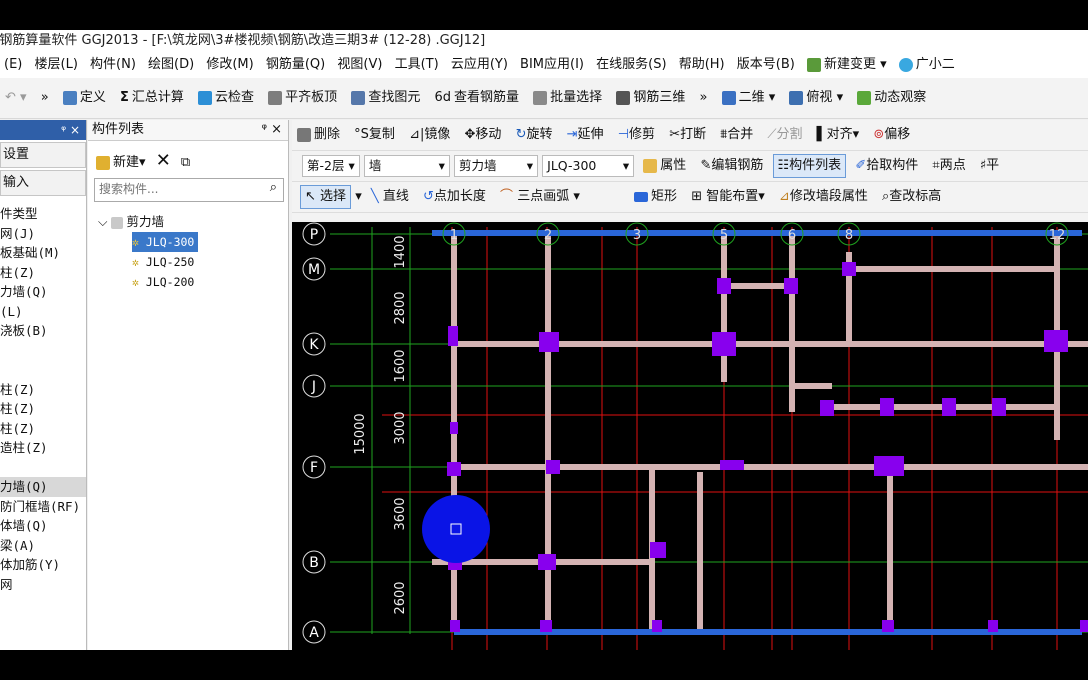 The height and width of the screenshot is (680, 1088). I want to click on mirror-button: ⊿|镜像, so click(429, 135).